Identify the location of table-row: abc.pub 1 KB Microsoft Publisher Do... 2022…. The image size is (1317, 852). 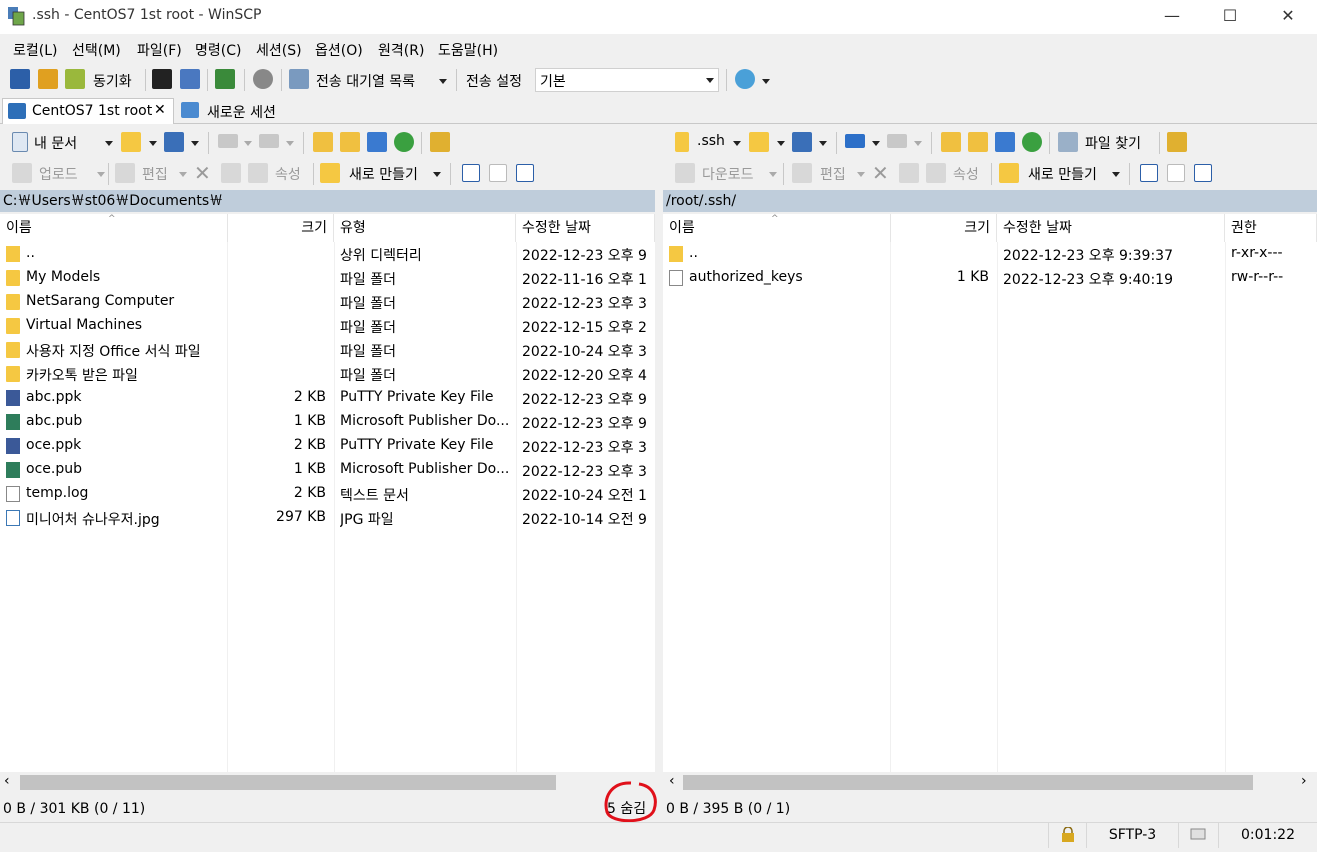
(327, 422).